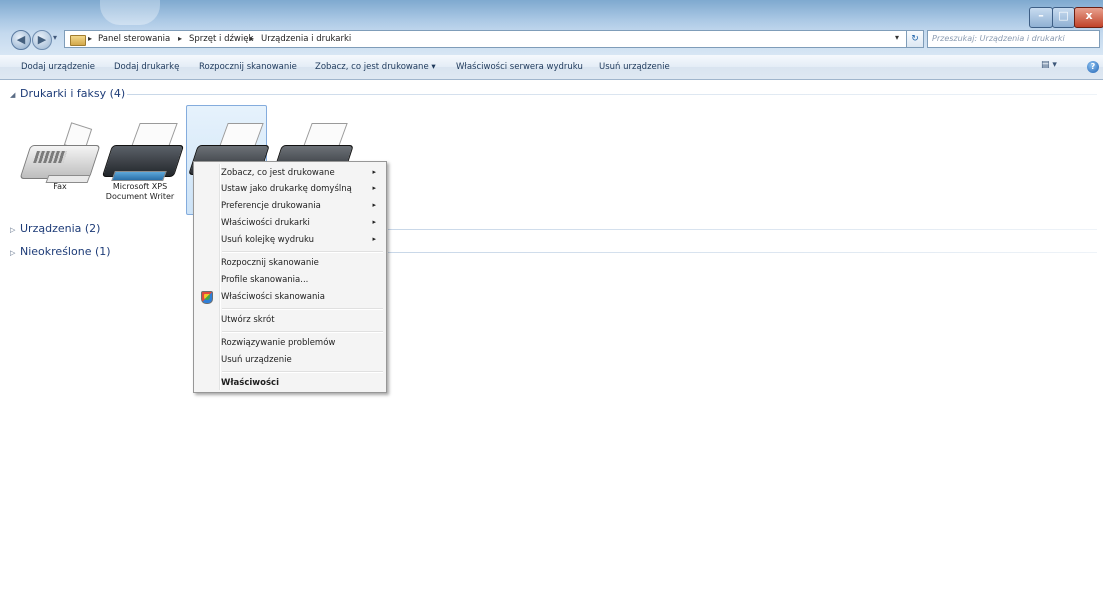 This screenshot has width=1103, height=607. I want to click on forward-button: ▶, so click(42, 40).